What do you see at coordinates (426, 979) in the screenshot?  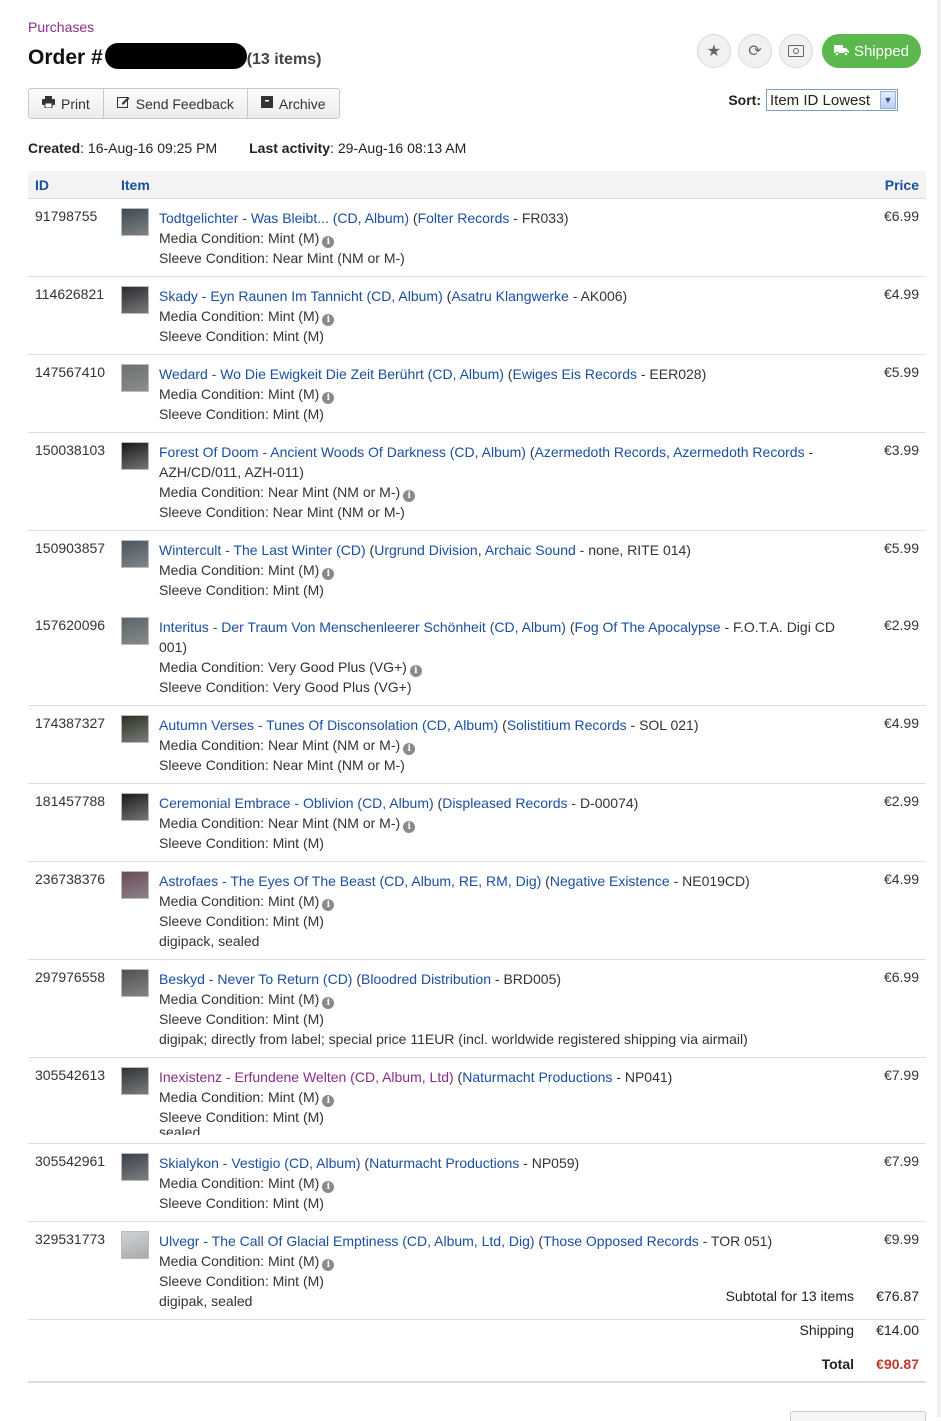 I see `label-link: Bloodred Distribution` at bounding box center [426, 979].